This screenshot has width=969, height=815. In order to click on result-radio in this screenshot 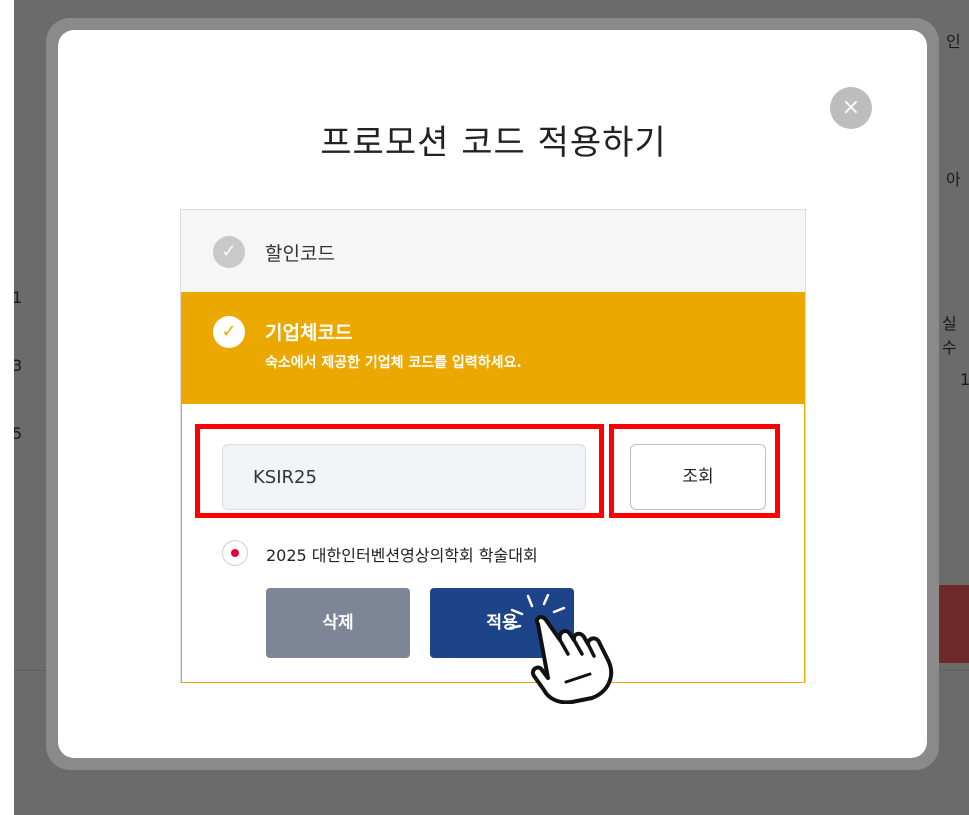, I will do `click(235, 553)`.